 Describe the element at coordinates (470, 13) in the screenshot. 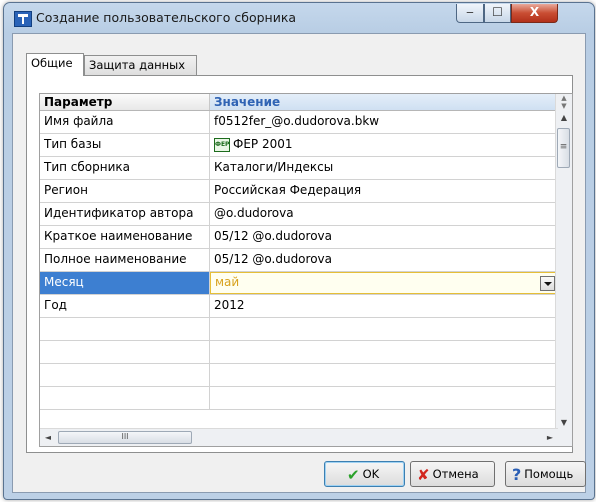

I see `minimize-button: ‒` at that location.